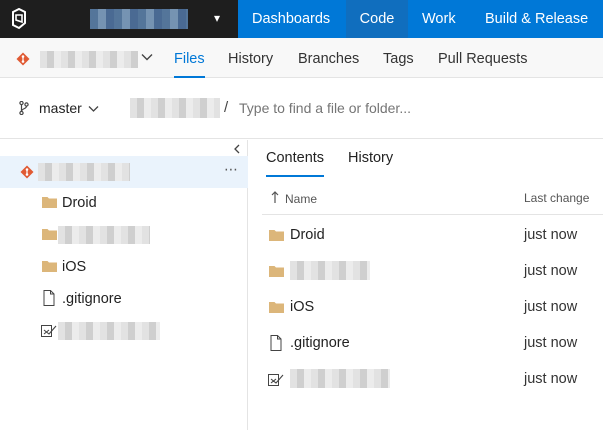 This screenshot has width=603, height=430. What do you see at coordinates (301, 199) in the screenshot?
I see `column-header-name: Name` at bounding box center [301, 199].